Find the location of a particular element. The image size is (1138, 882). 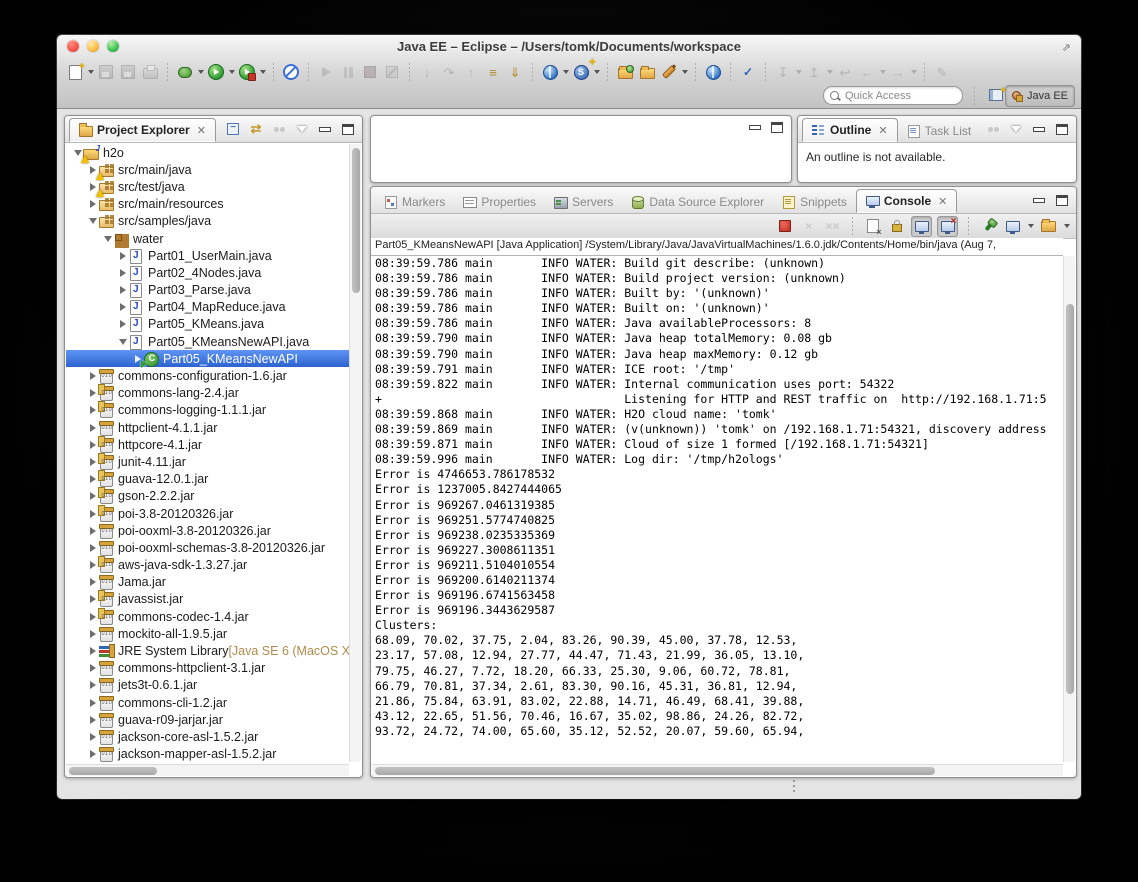

quick-access-box is located at coordinates (893, 95).